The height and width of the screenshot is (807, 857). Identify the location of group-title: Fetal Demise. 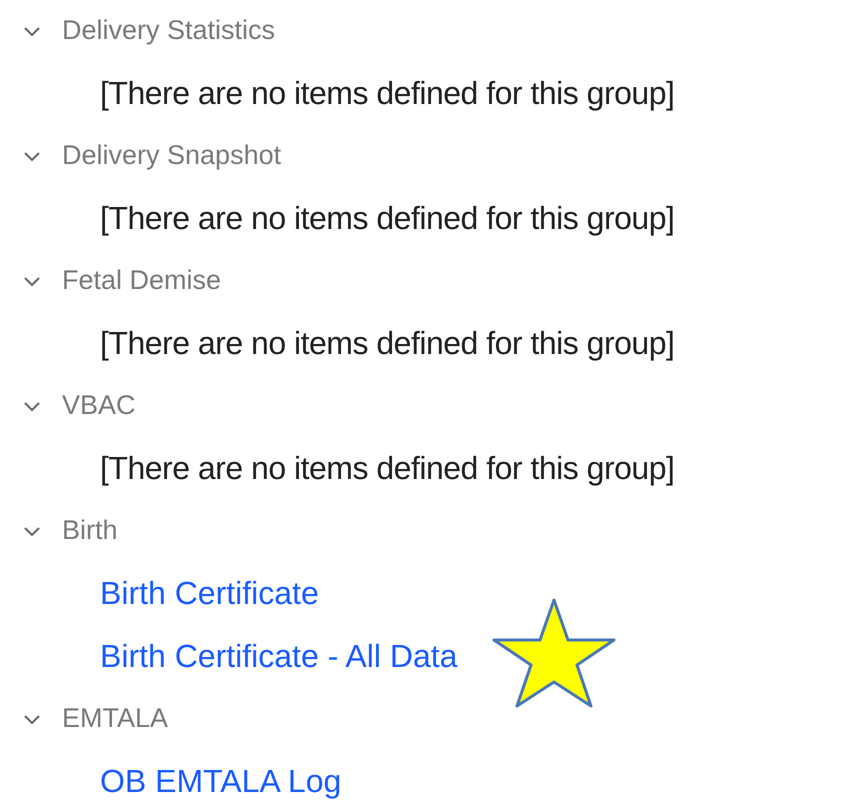
(142, 280).